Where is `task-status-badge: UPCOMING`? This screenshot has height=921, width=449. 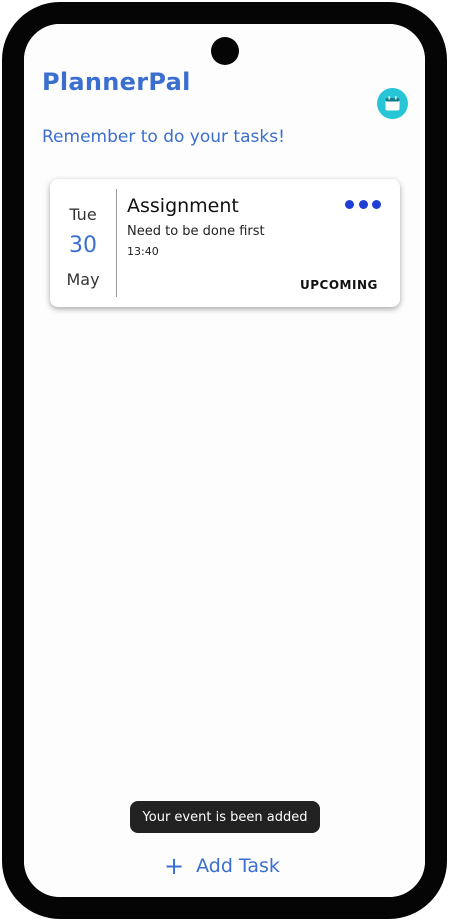
task-status-badge: UPCOMING is located at coordinates (339, 285).